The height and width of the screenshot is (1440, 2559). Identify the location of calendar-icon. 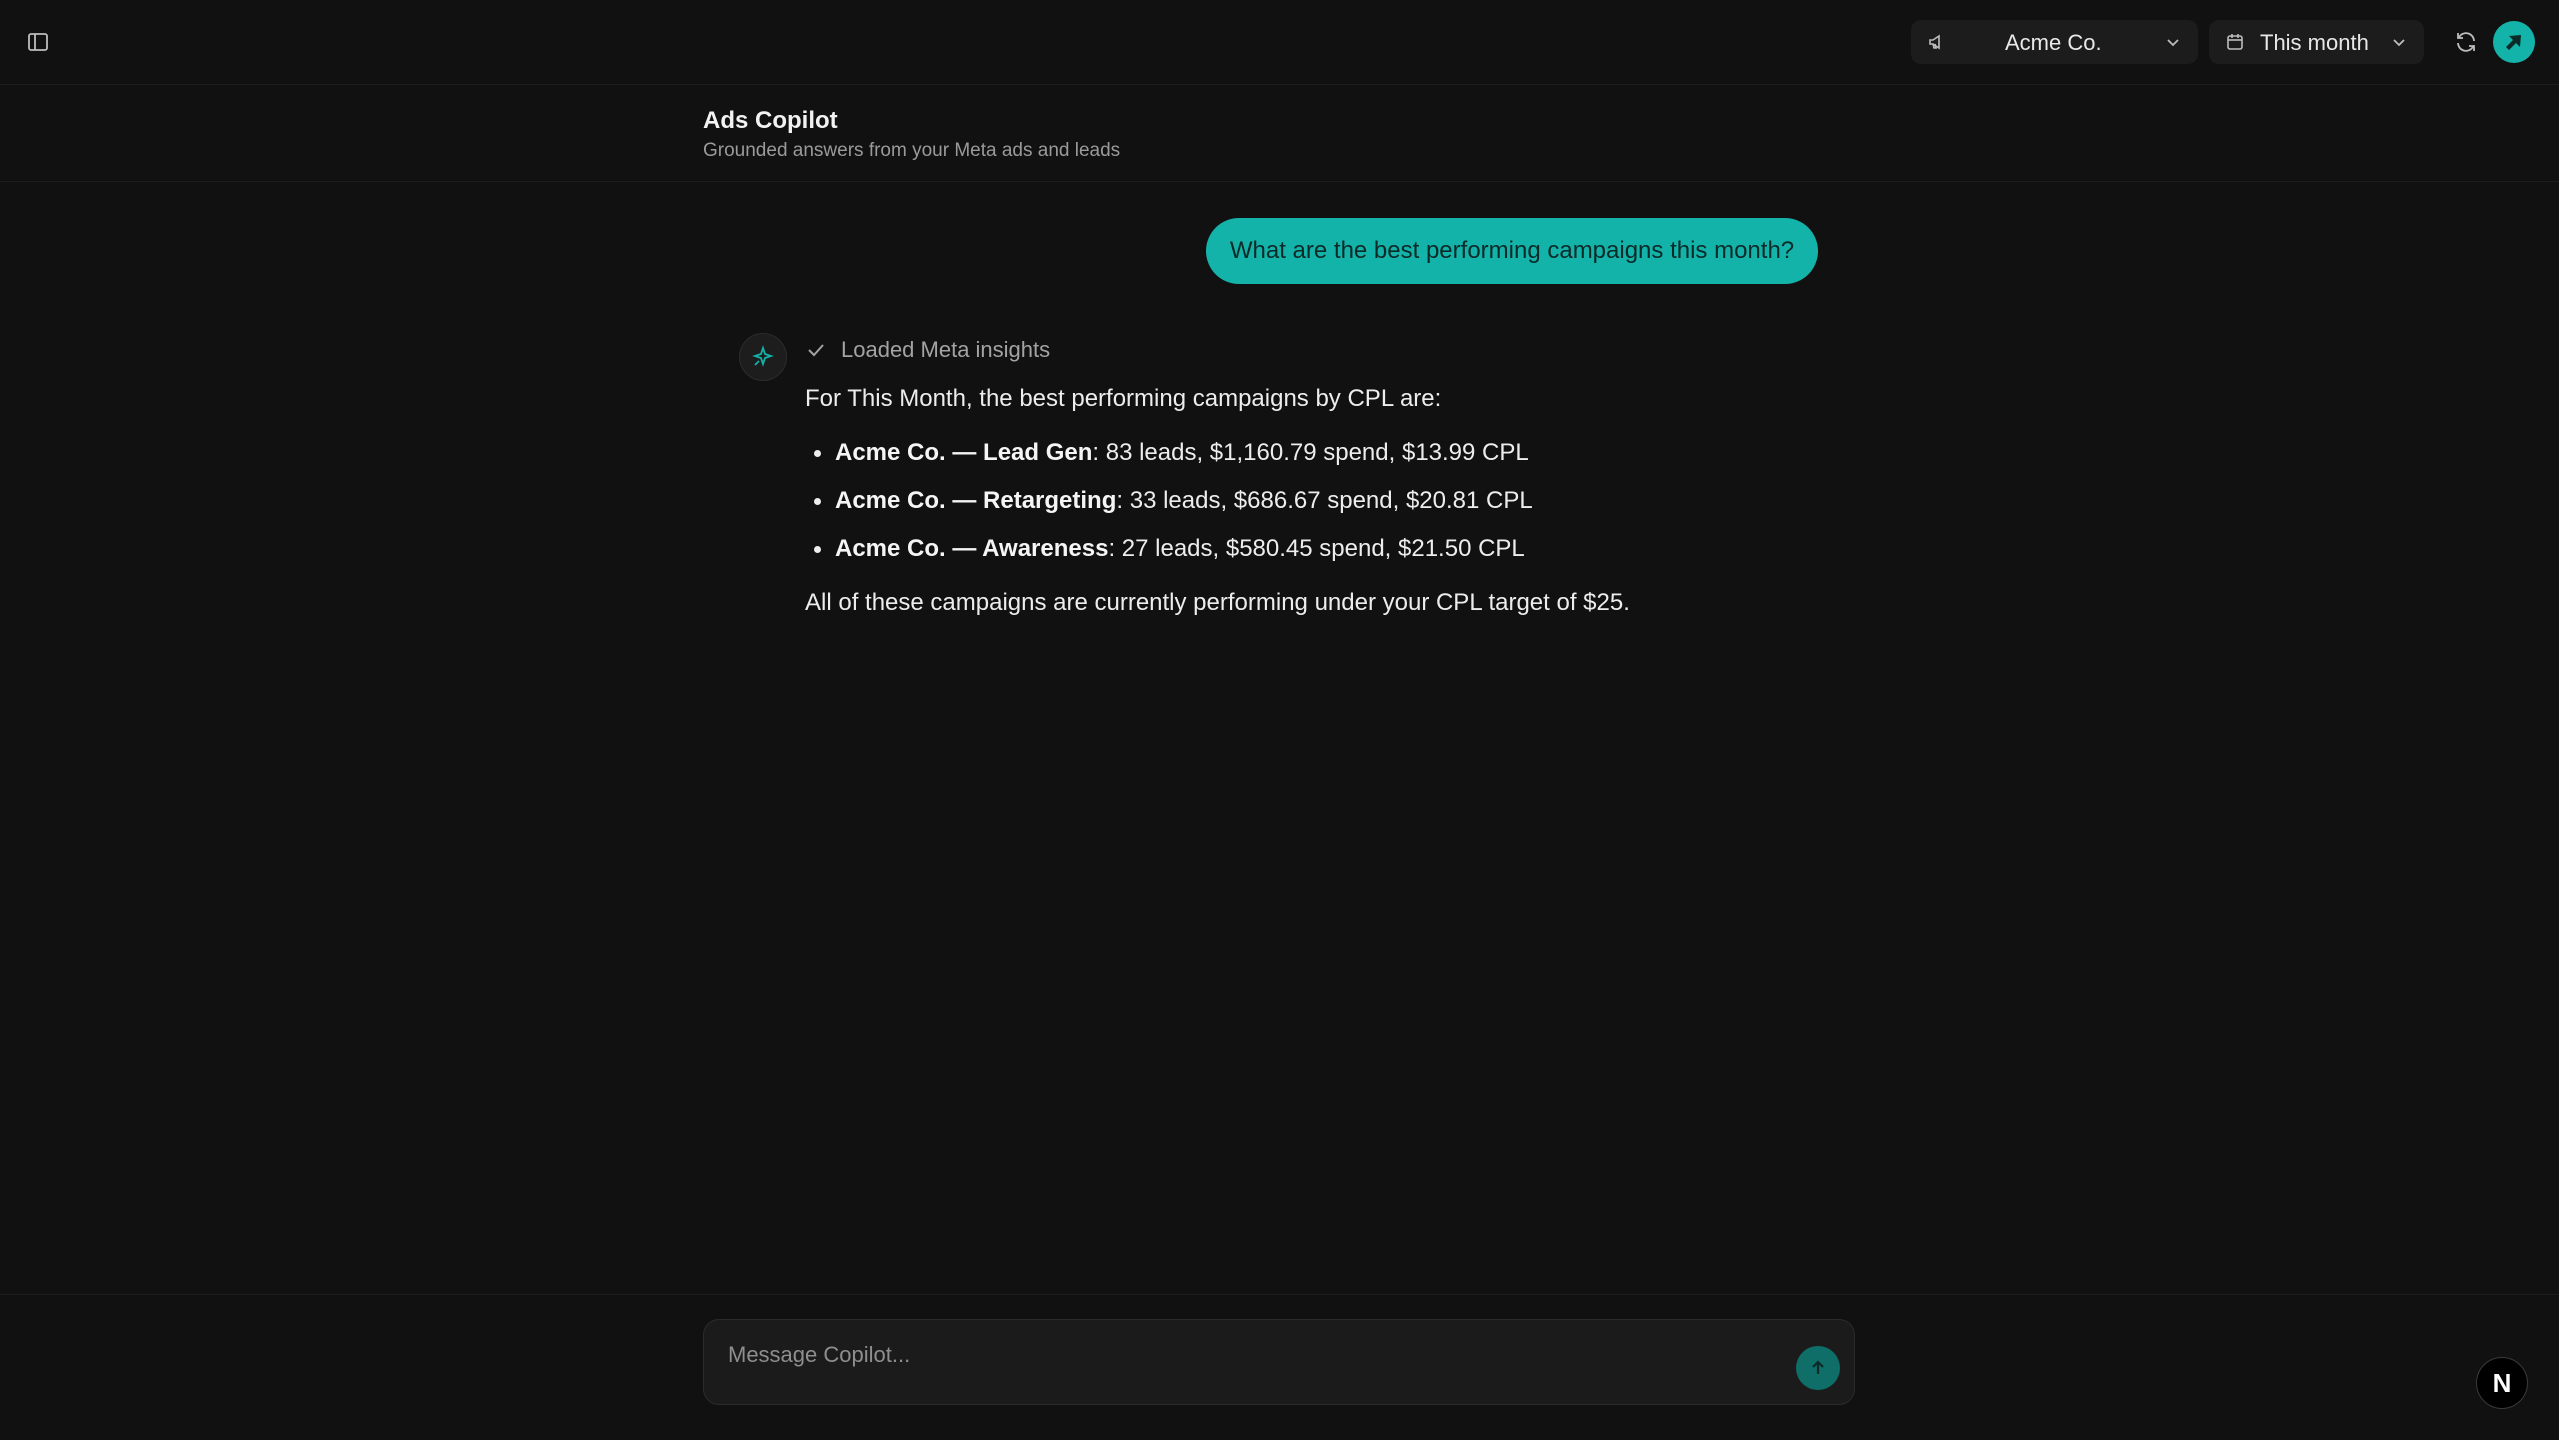
(2235, 42).